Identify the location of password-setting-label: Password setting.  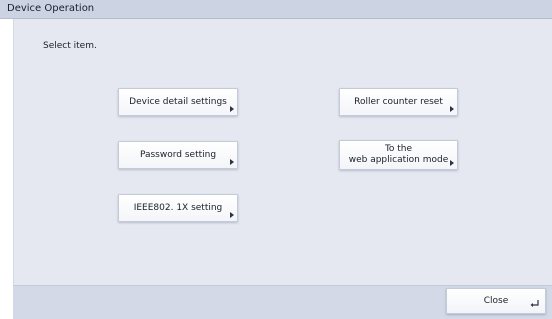
(178, 154).